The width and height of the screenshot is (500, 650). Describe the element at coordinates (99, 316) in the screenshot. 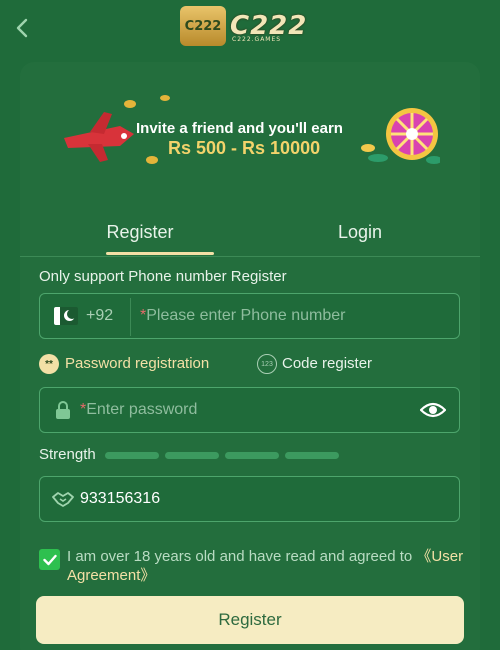

I see `country-code: +92` at that location.